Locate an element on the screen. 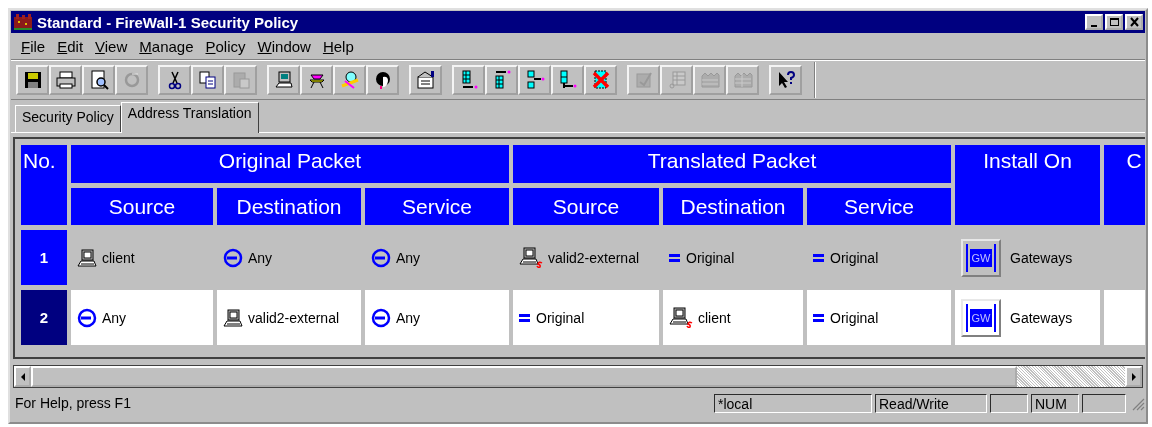  column-group-header: Translated Packet is located at coordinates (732, 164).